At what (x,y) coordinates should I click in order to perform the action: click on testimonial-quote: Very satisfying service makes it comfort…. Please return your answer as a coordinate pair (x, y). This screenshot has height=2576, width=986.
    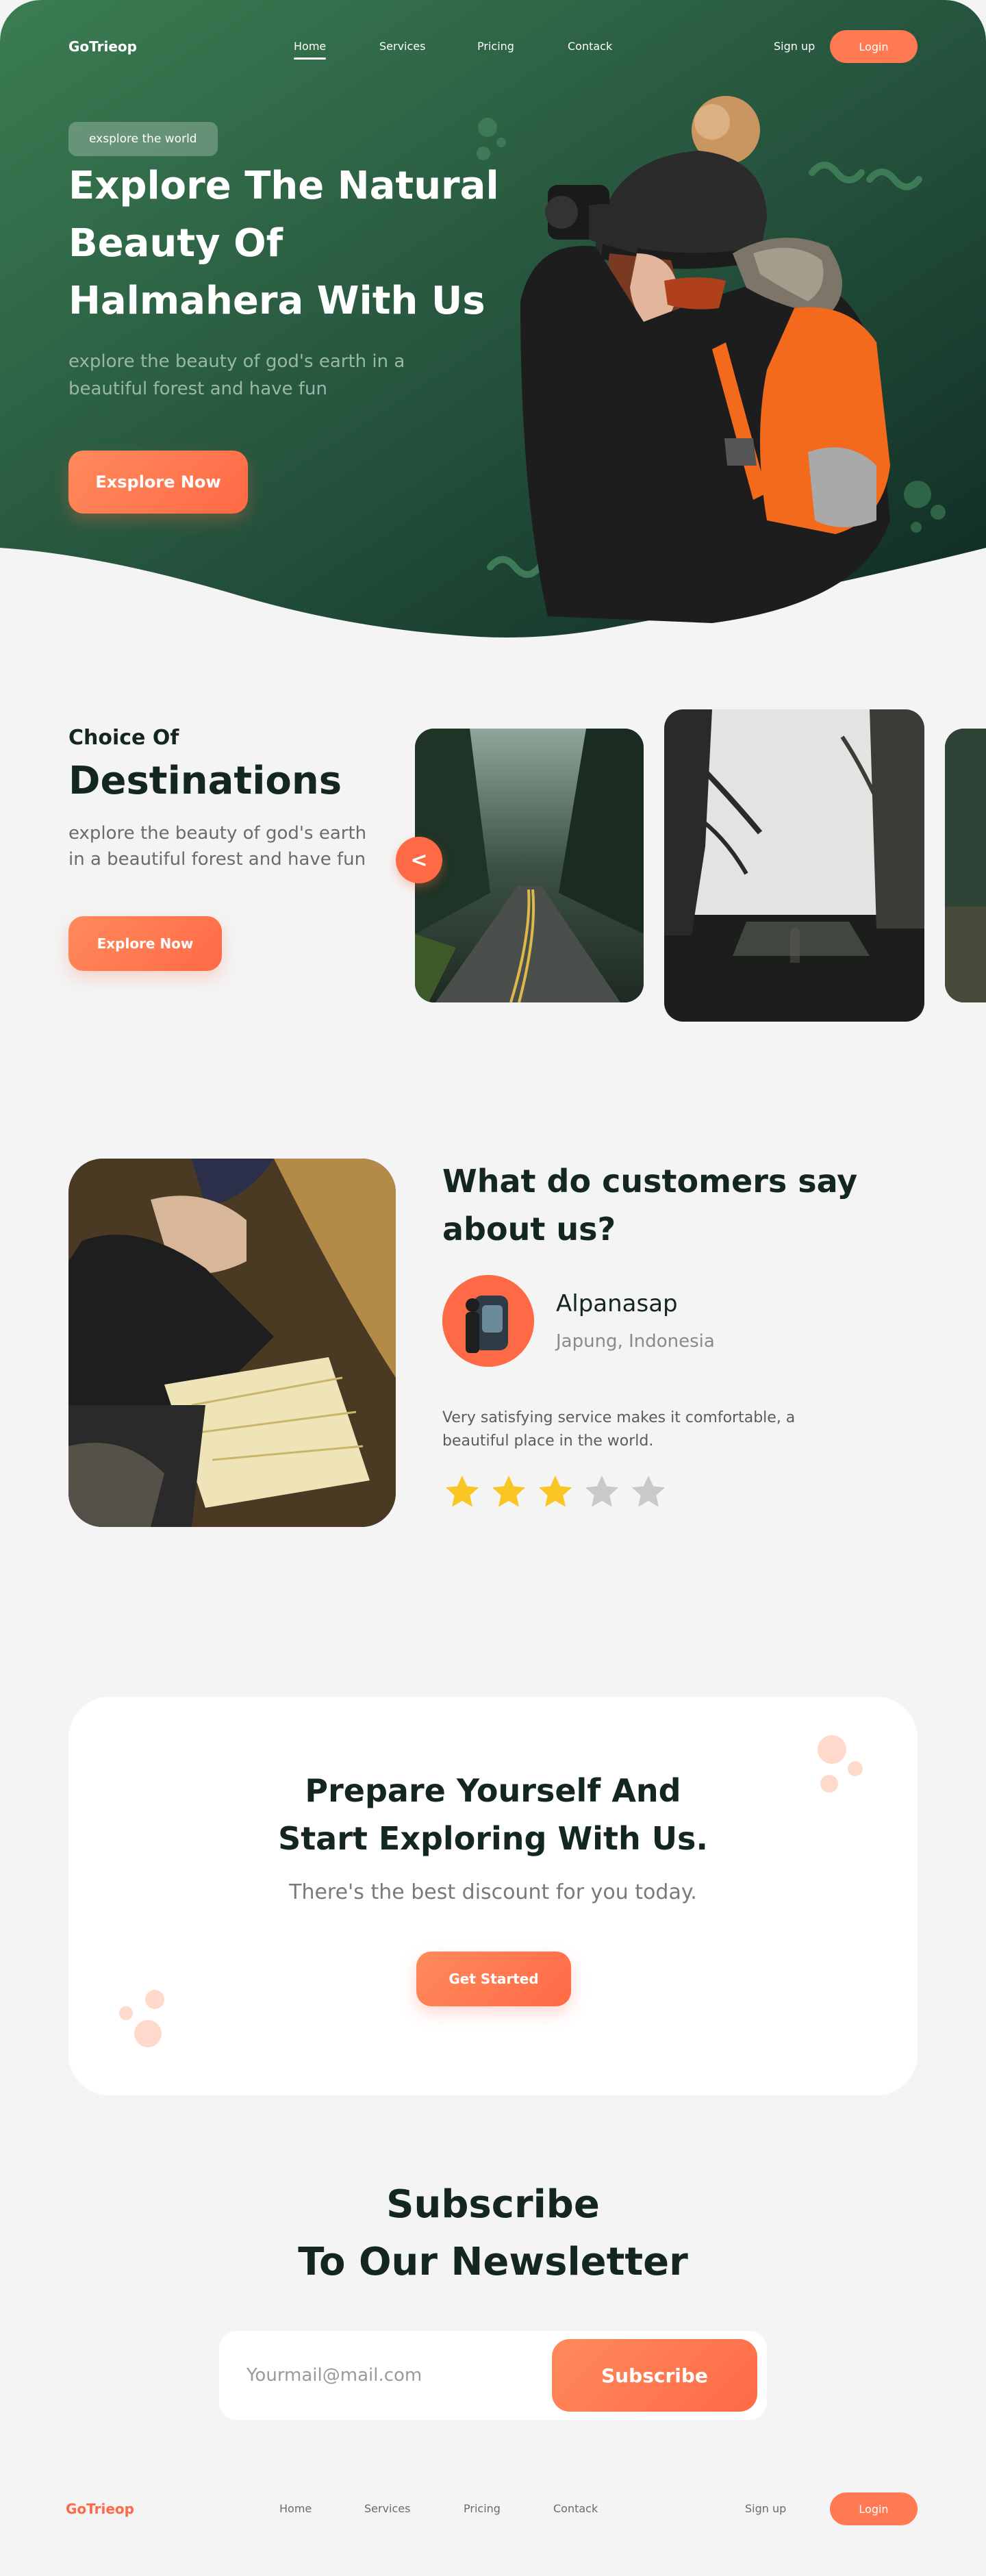
    Looking at the image, I should click on (619, 1430).